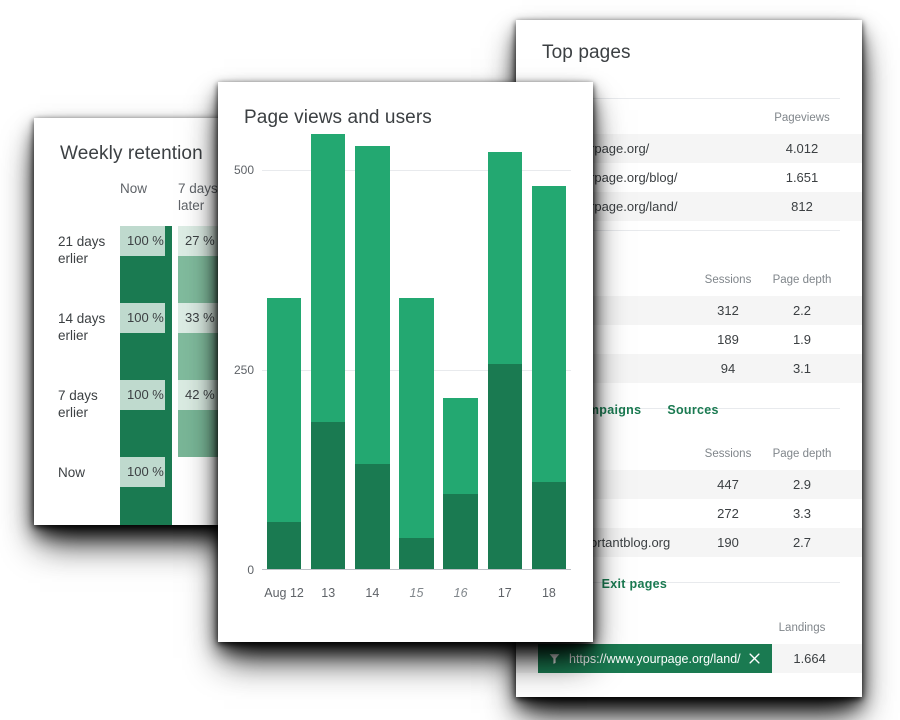 Image resolution: width=900 pixels, height=720 pixels. I want to click on retention-row-label: 21 days erlier, so click(82, 250).